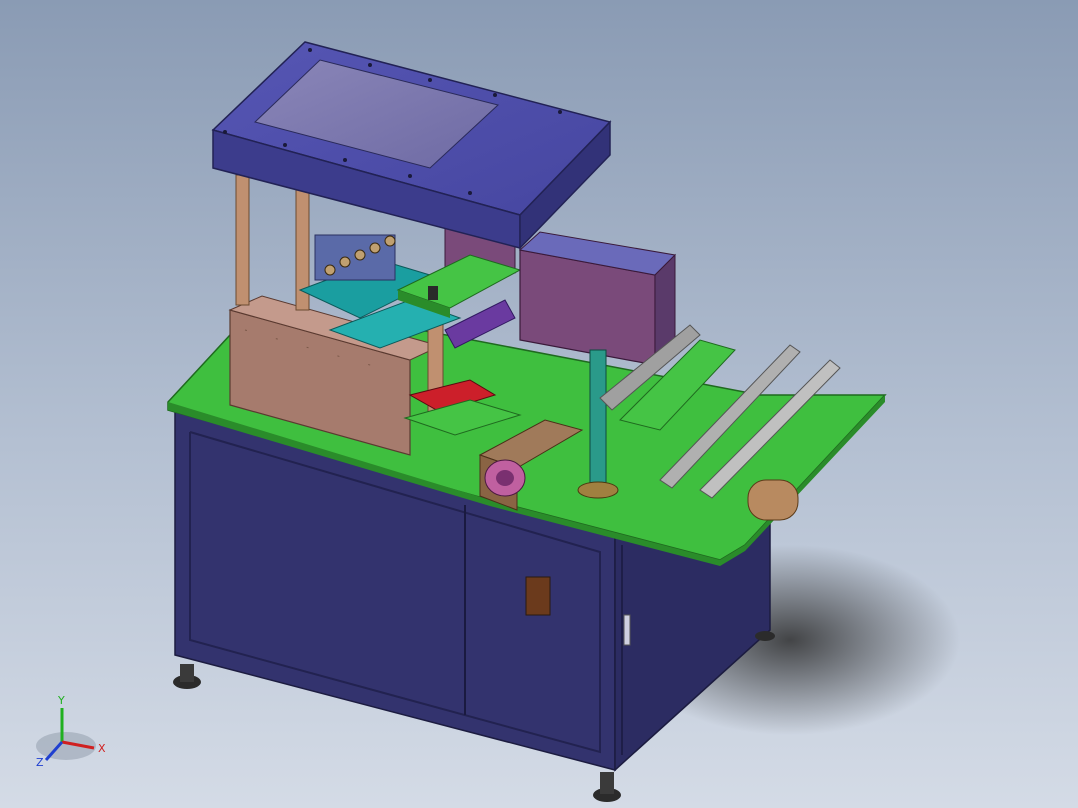 This screenshot has height=808, width=1078. What do you see at coordinates (627, 630) in the screenshot?
I see `side-latch` at bounding box center [627, 630].